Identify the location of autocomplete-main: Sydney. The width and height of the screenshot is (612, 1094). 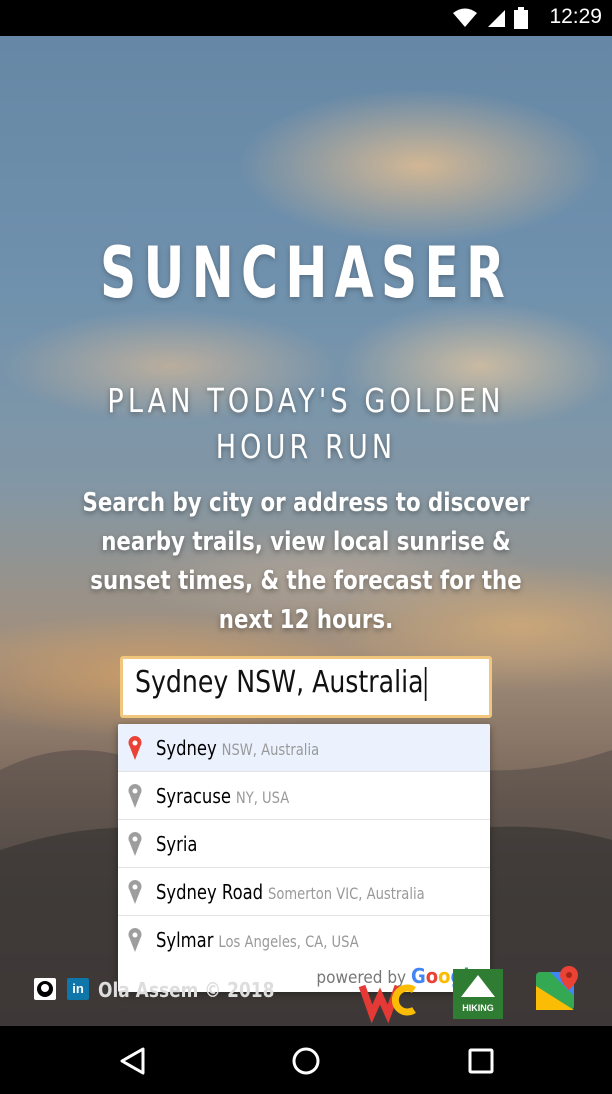
(186, 747).